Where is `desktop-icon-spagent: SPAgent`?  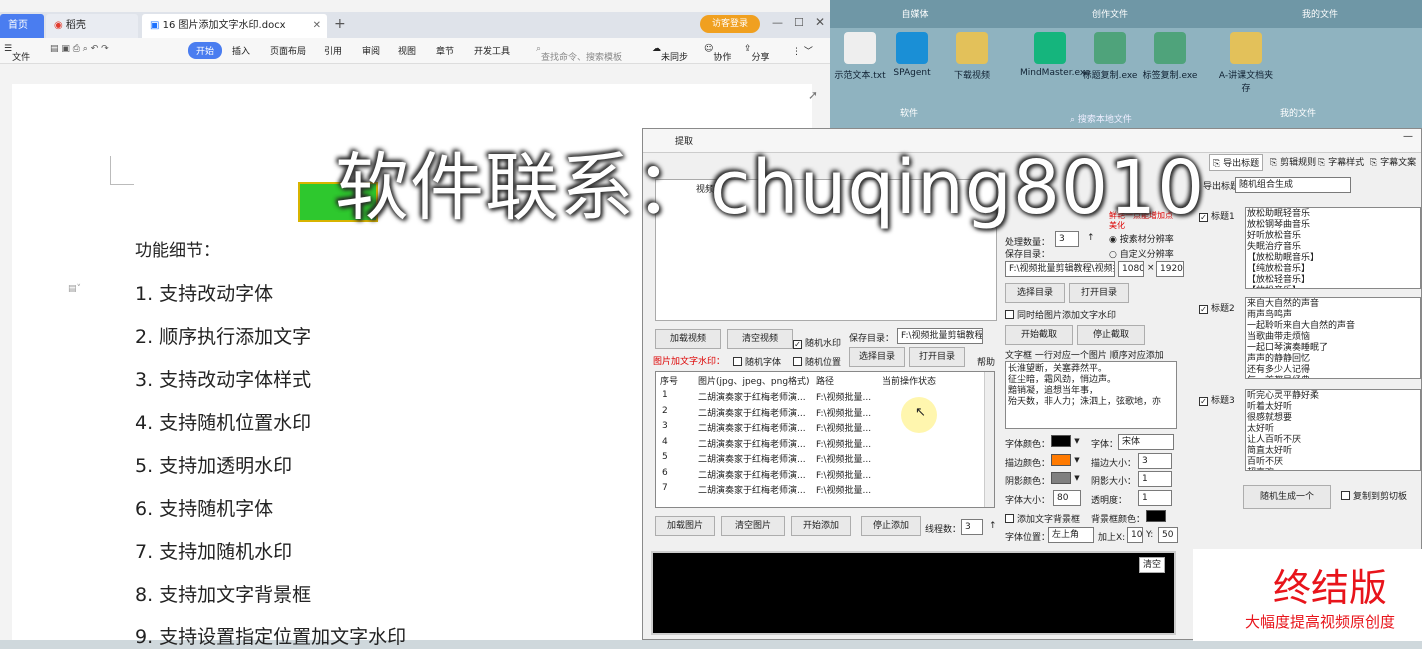 desktop-icon-spagent: SPAgent is located at coordinates (912, 55).